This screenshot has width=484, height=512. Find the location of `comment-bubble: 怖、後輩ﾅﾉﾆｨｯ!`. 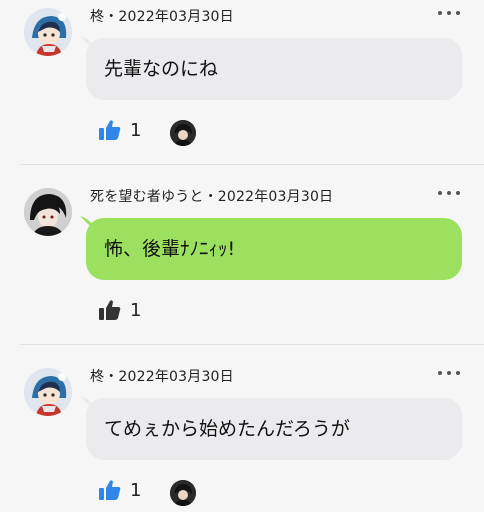

comment-bubble: 怖、後輩ﾅﾉﾆｨｯ! is located at coordinates (274, 249).